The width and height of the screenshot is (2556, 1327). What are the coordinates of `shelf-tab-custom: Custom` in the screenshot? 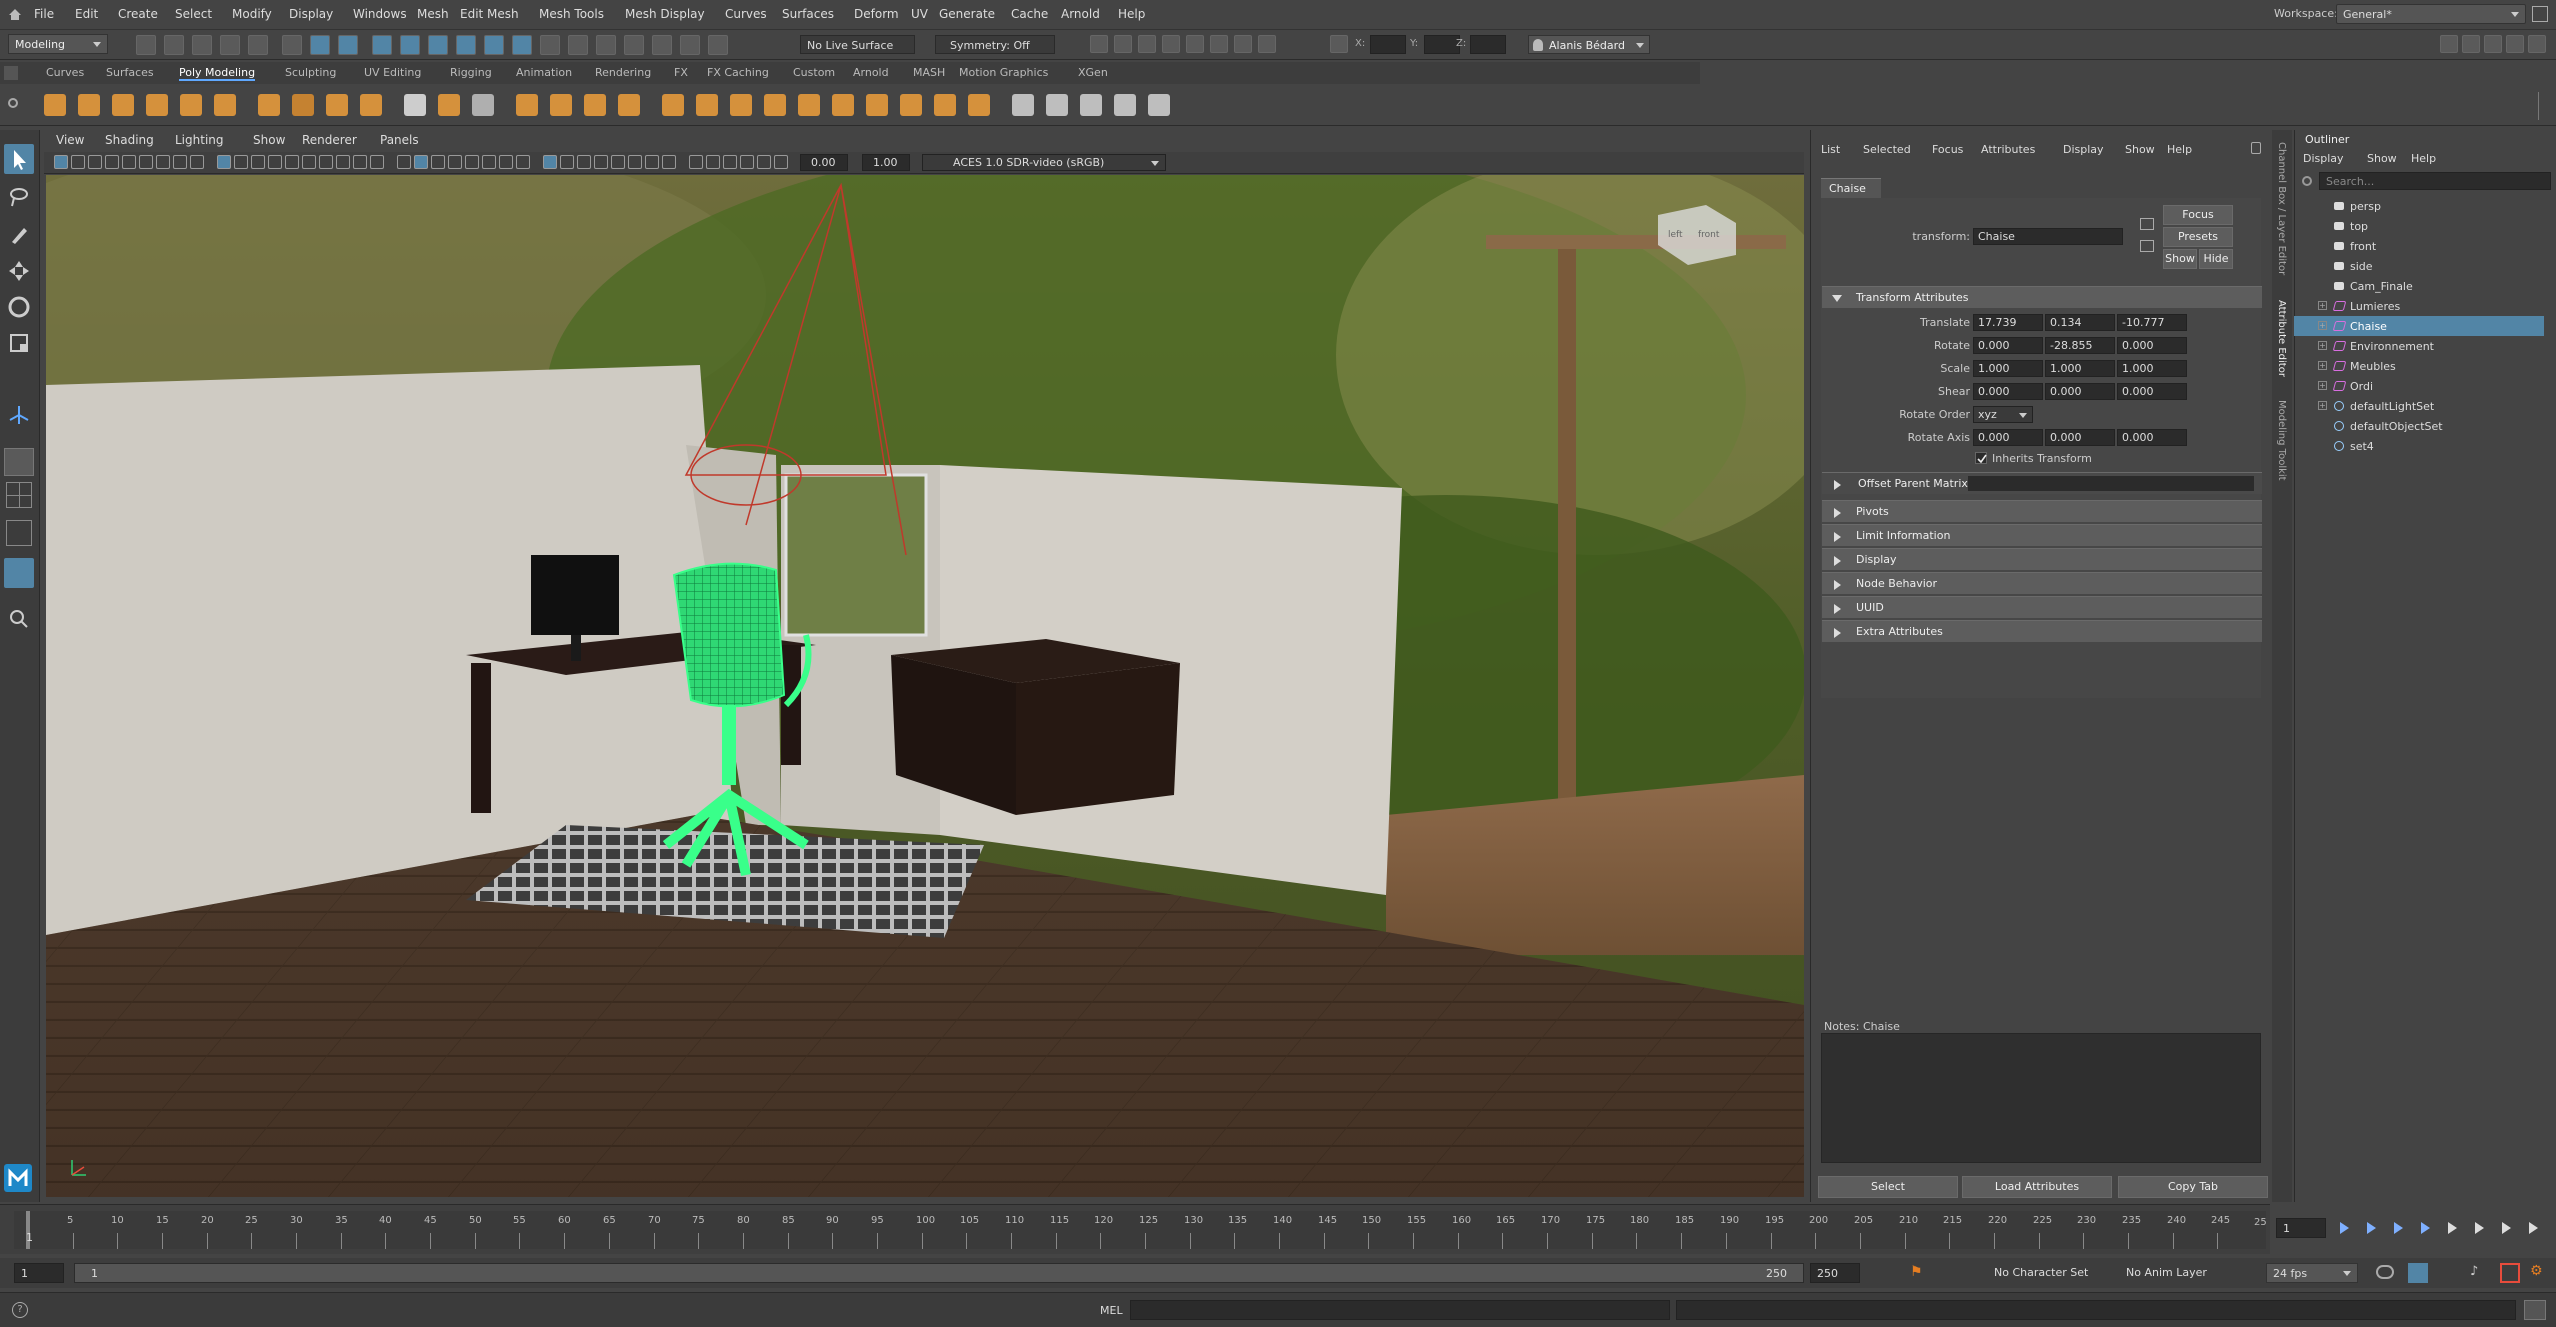 It's located at (814, 72).